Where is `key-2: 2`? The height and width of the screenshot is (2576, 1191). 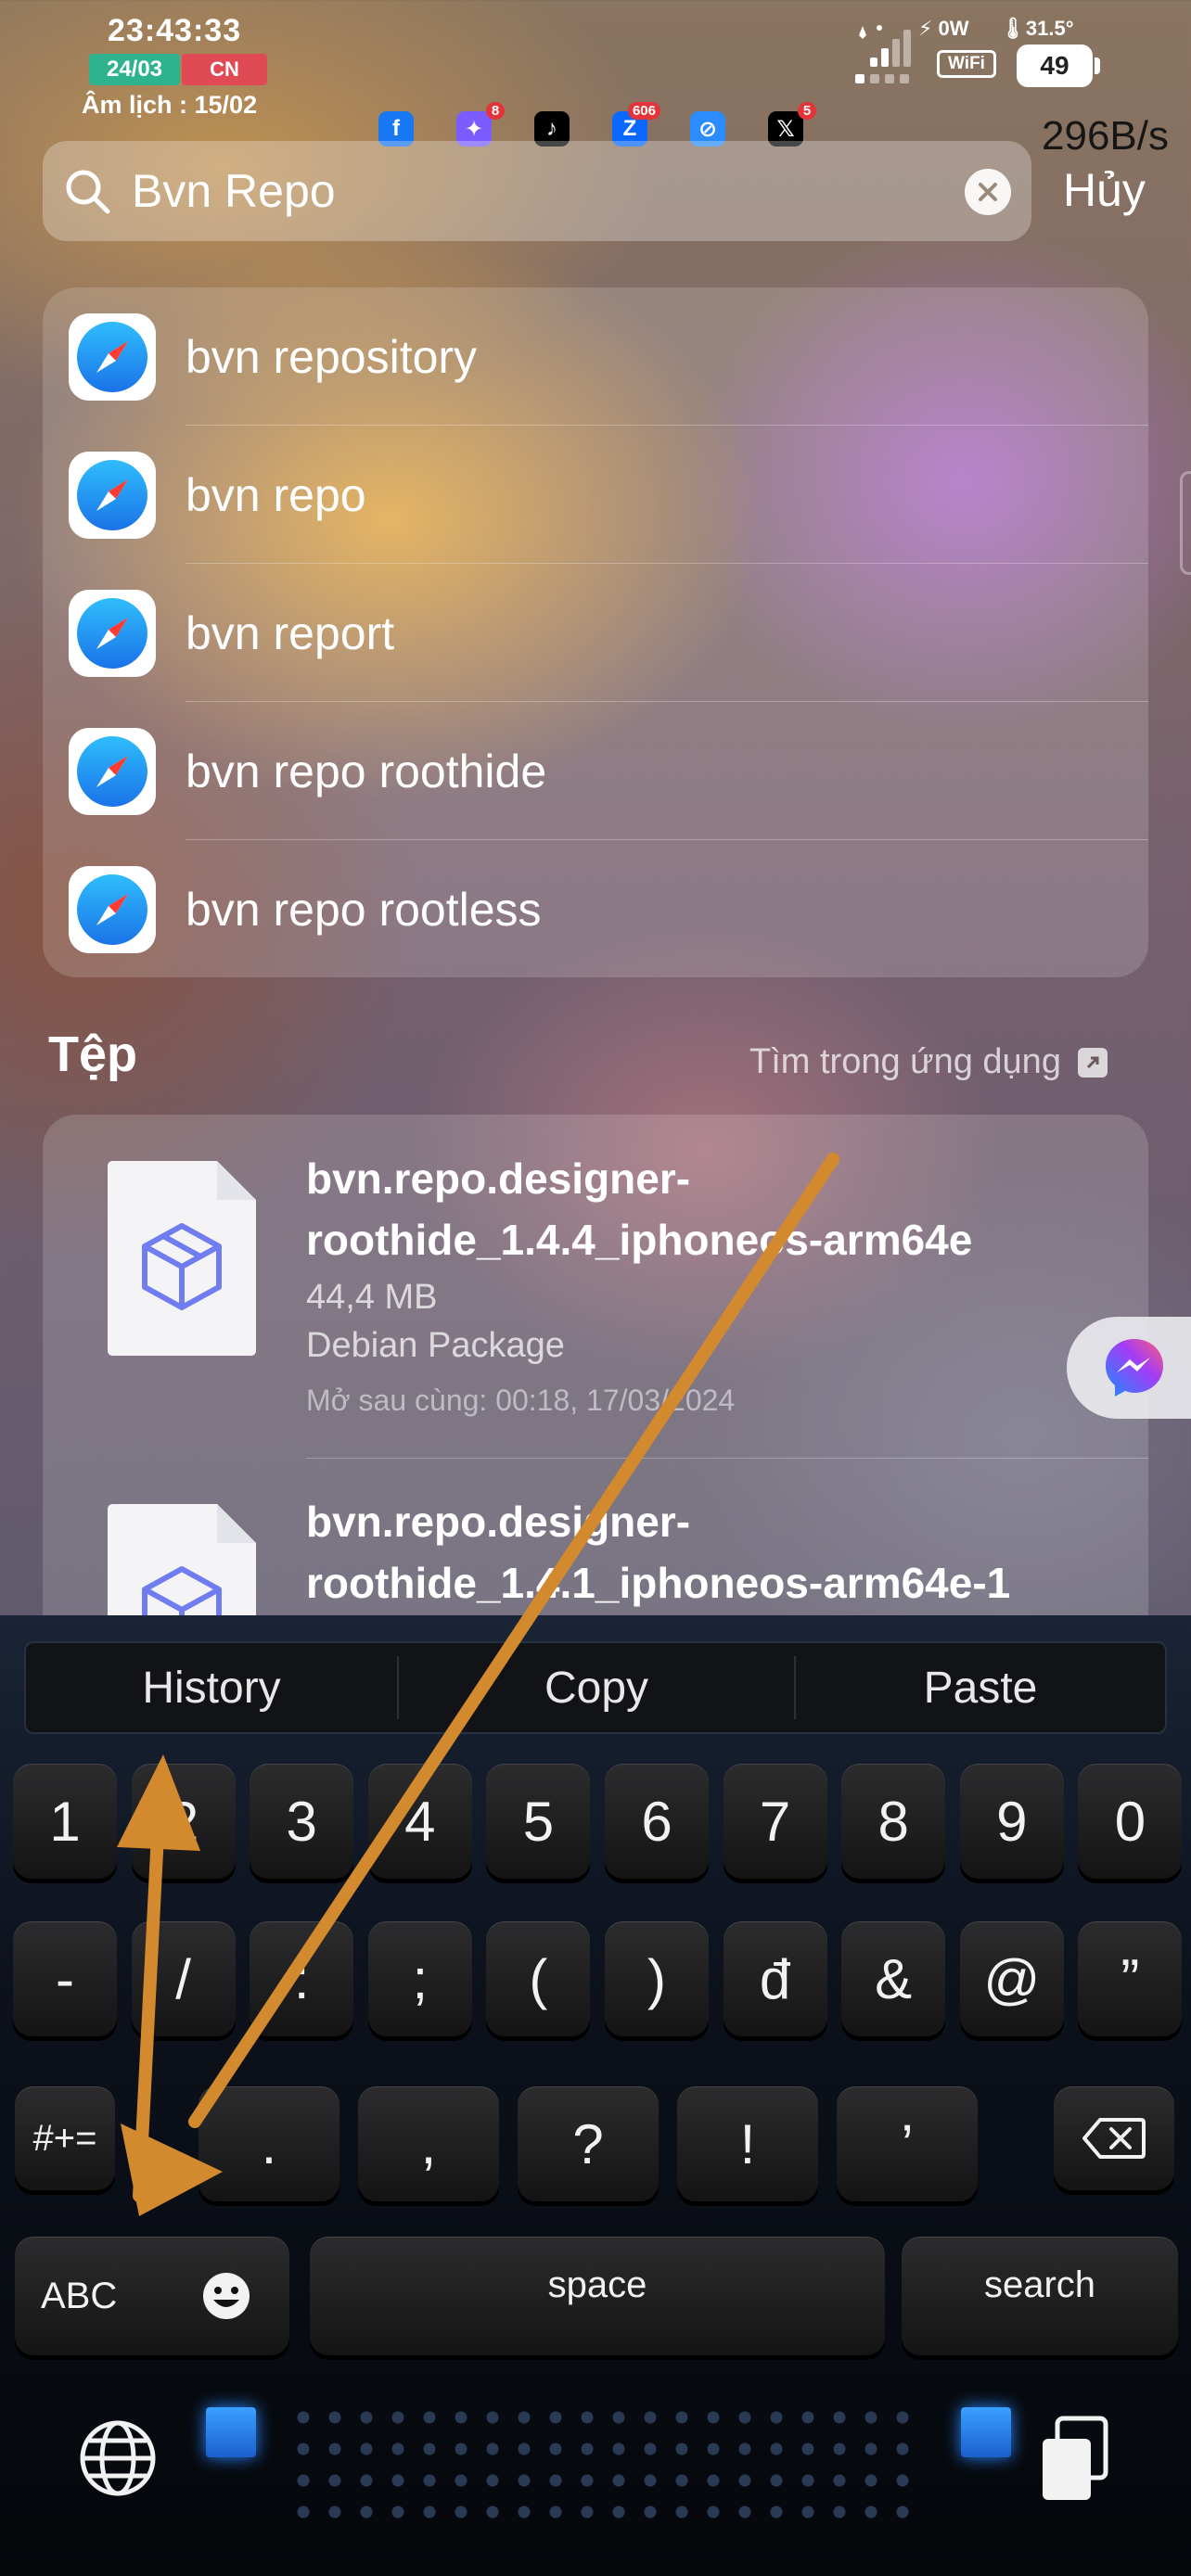
key-2: 2 is located at coordinates (183, 1821).